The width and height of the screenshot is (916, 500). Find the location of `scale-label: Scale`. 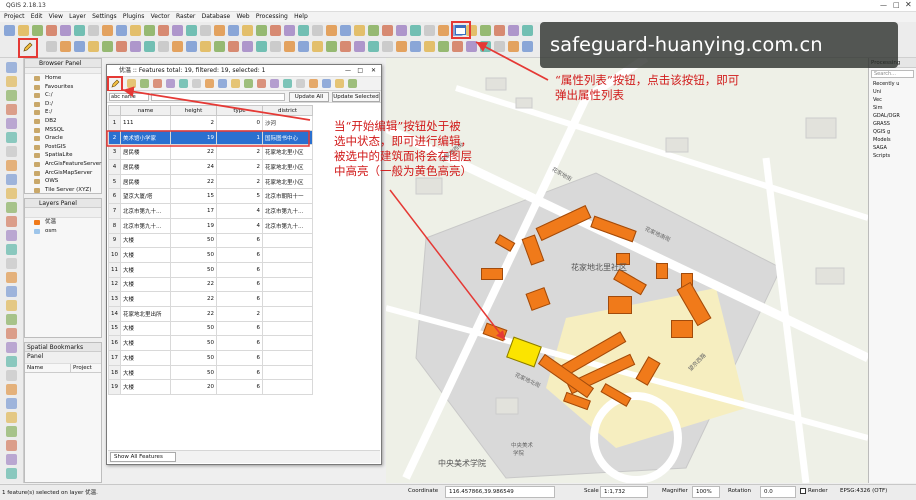

scale-label: Scale is located at coordinates (591, 491).